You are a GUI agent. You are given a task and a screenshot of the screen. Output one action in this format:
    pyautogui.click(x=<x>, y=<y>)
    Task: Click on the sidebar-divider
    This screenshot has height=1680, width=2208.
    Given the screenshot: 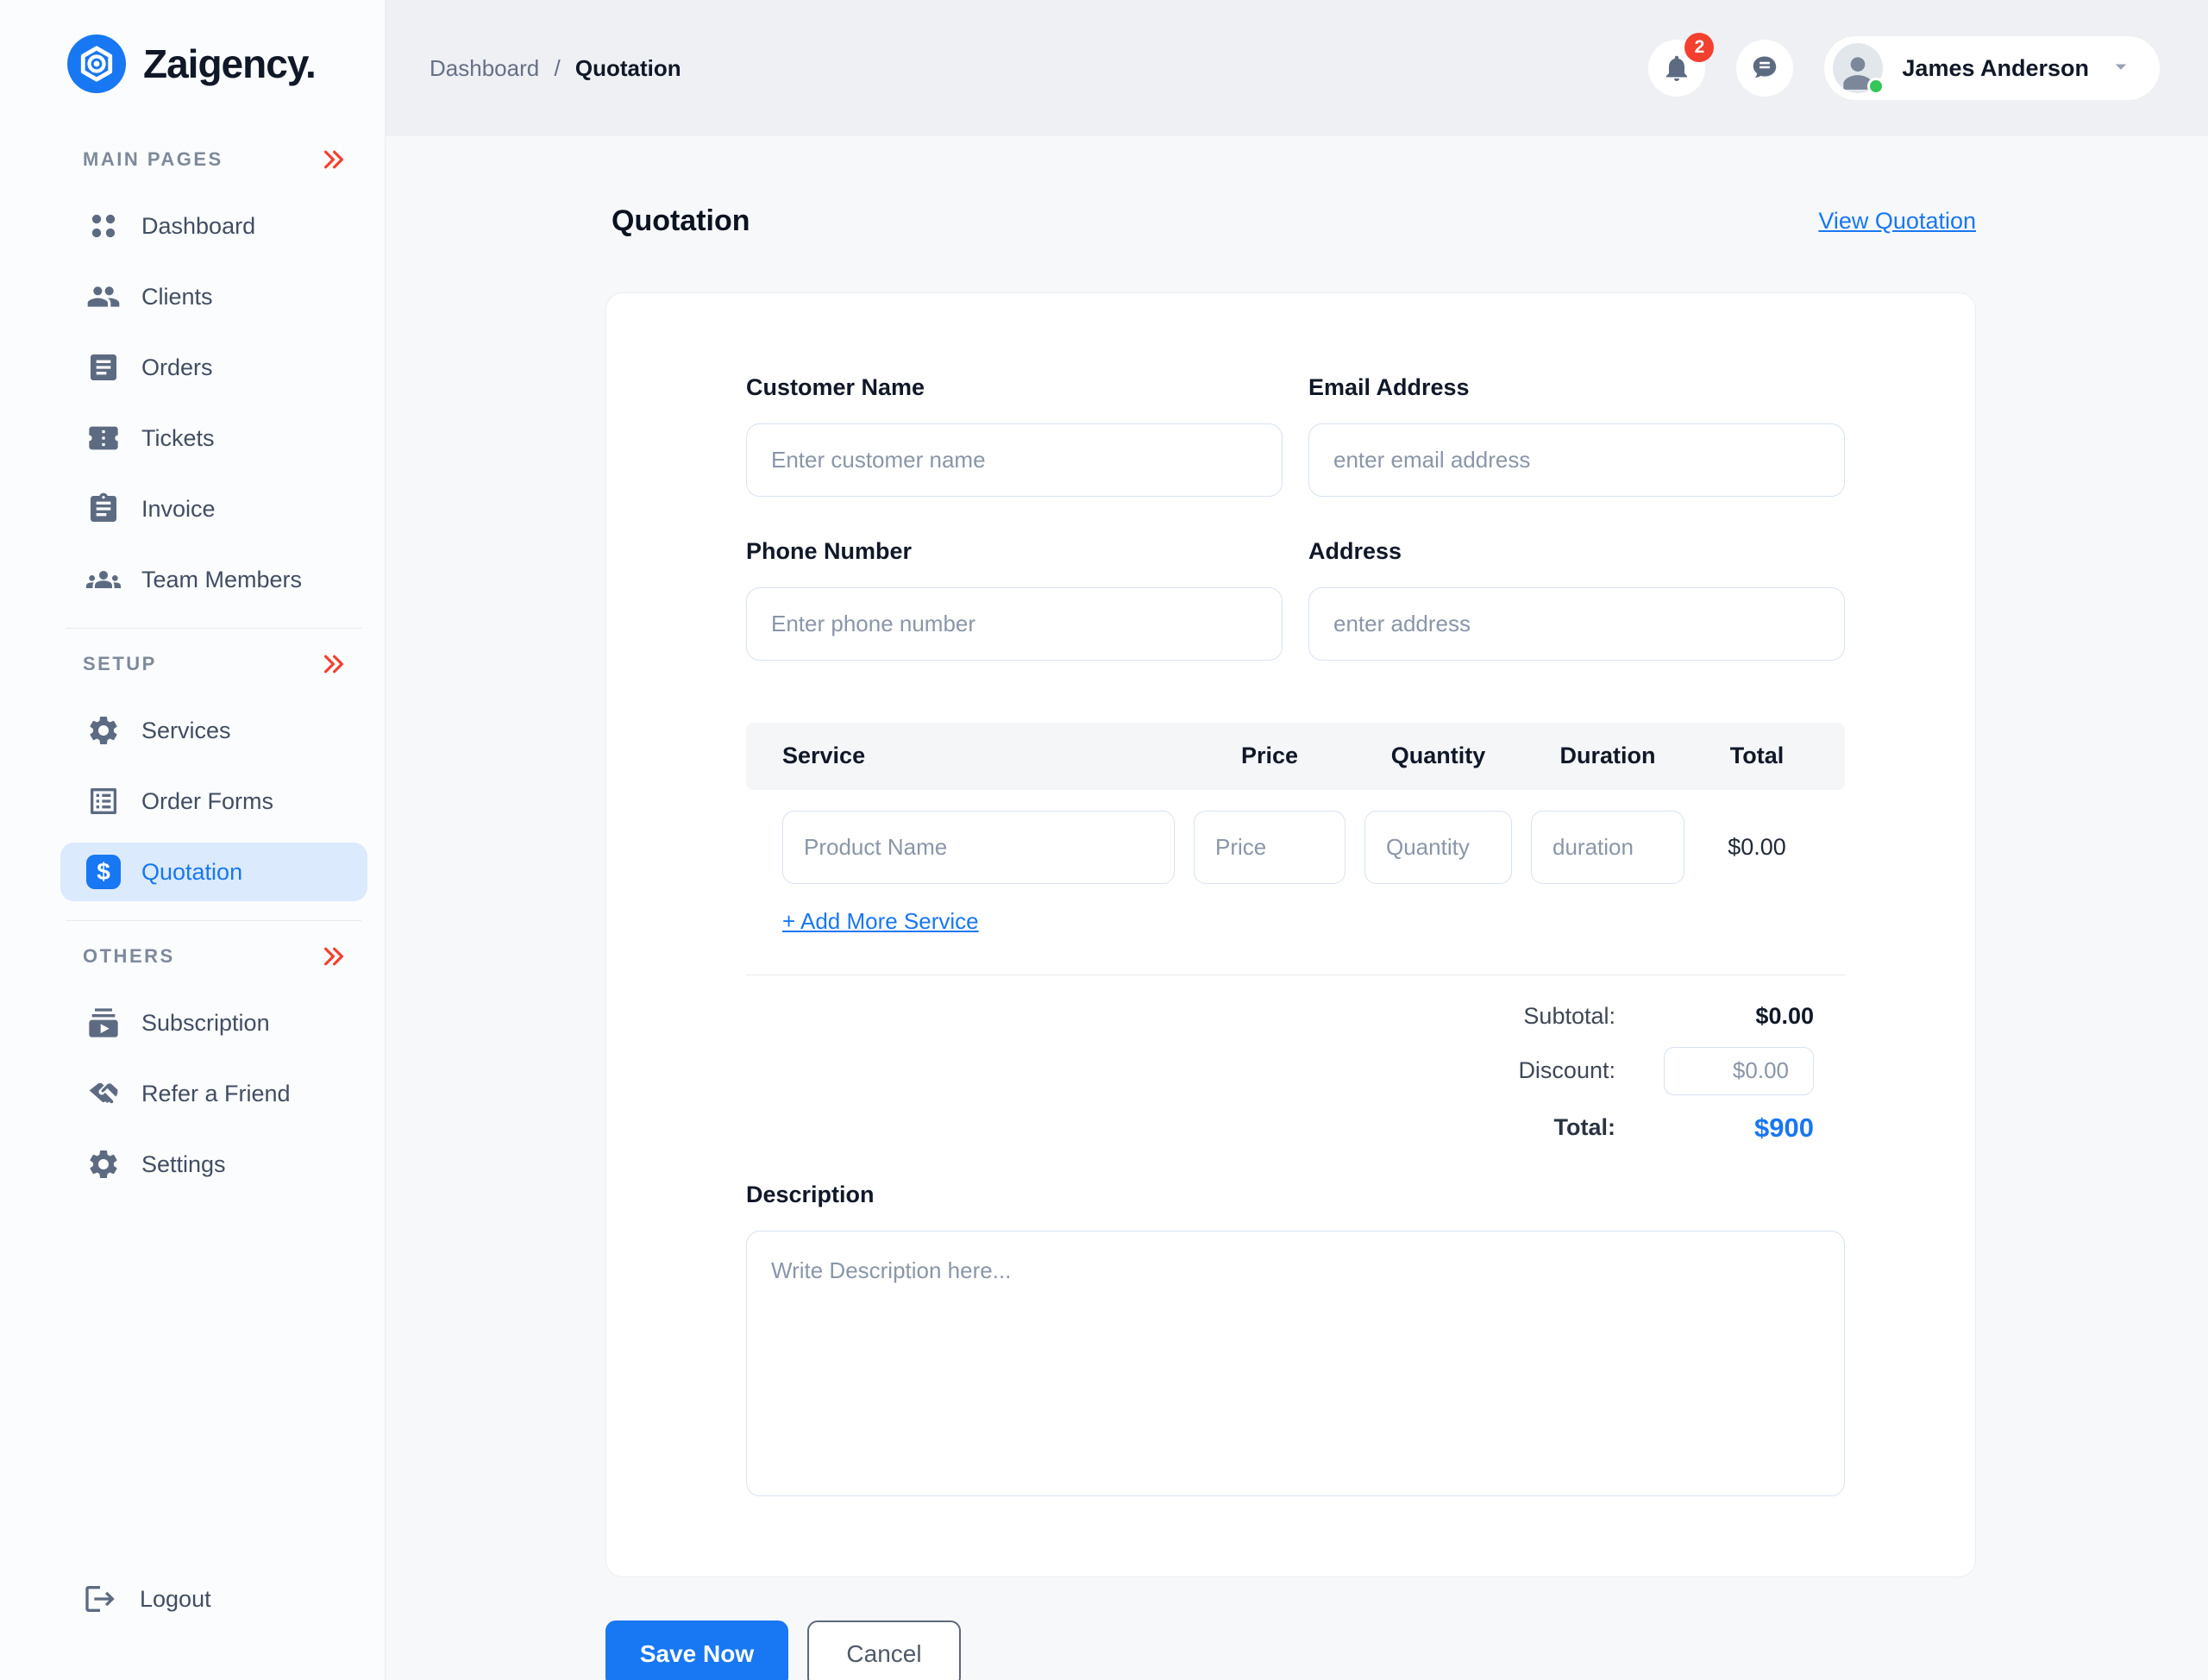 What is the action you would take?
    pyautogui.click(x=213, y=920)
    